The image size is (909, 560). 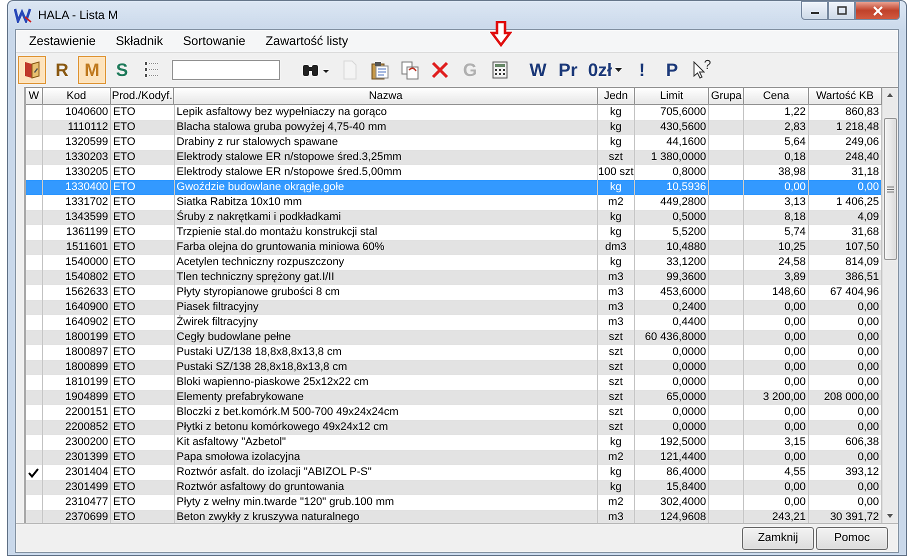 I want to click on table-cell: Cegły budowlane pełne, so click(x=233, y=337).